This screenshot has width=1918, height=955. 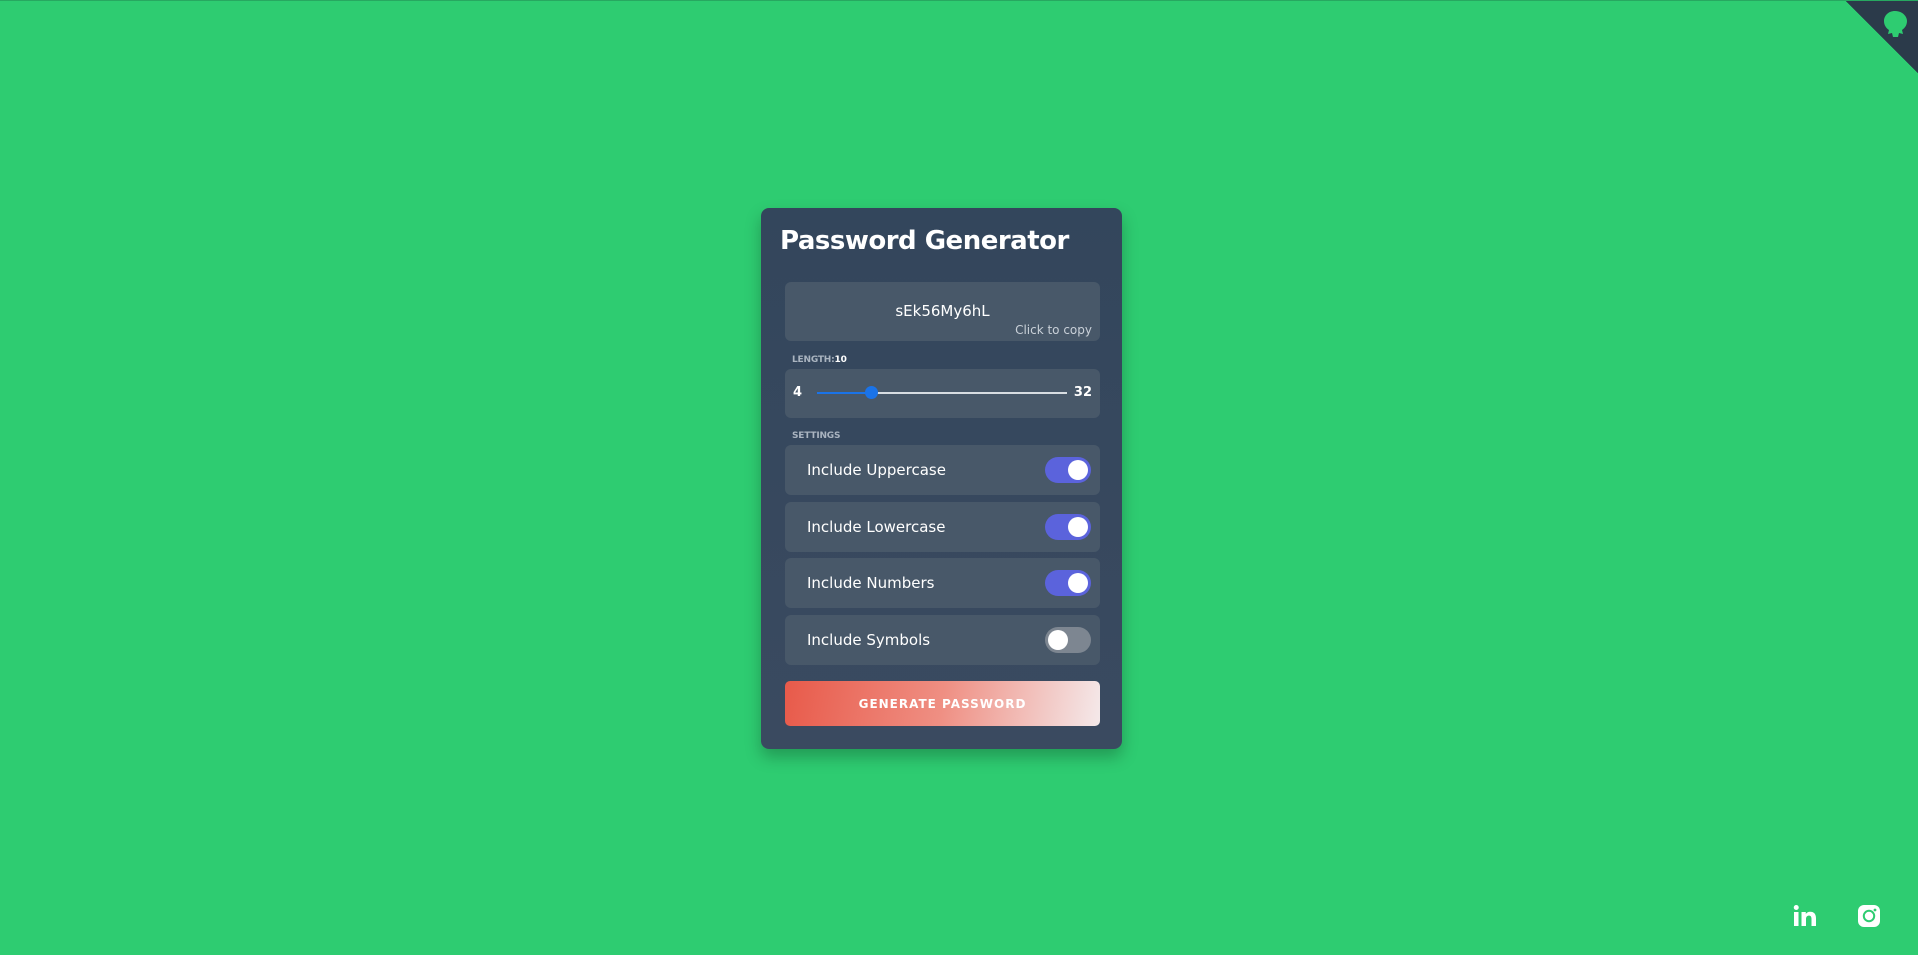 I want to click on linkedin-icon, so click(x=1804, y=915).